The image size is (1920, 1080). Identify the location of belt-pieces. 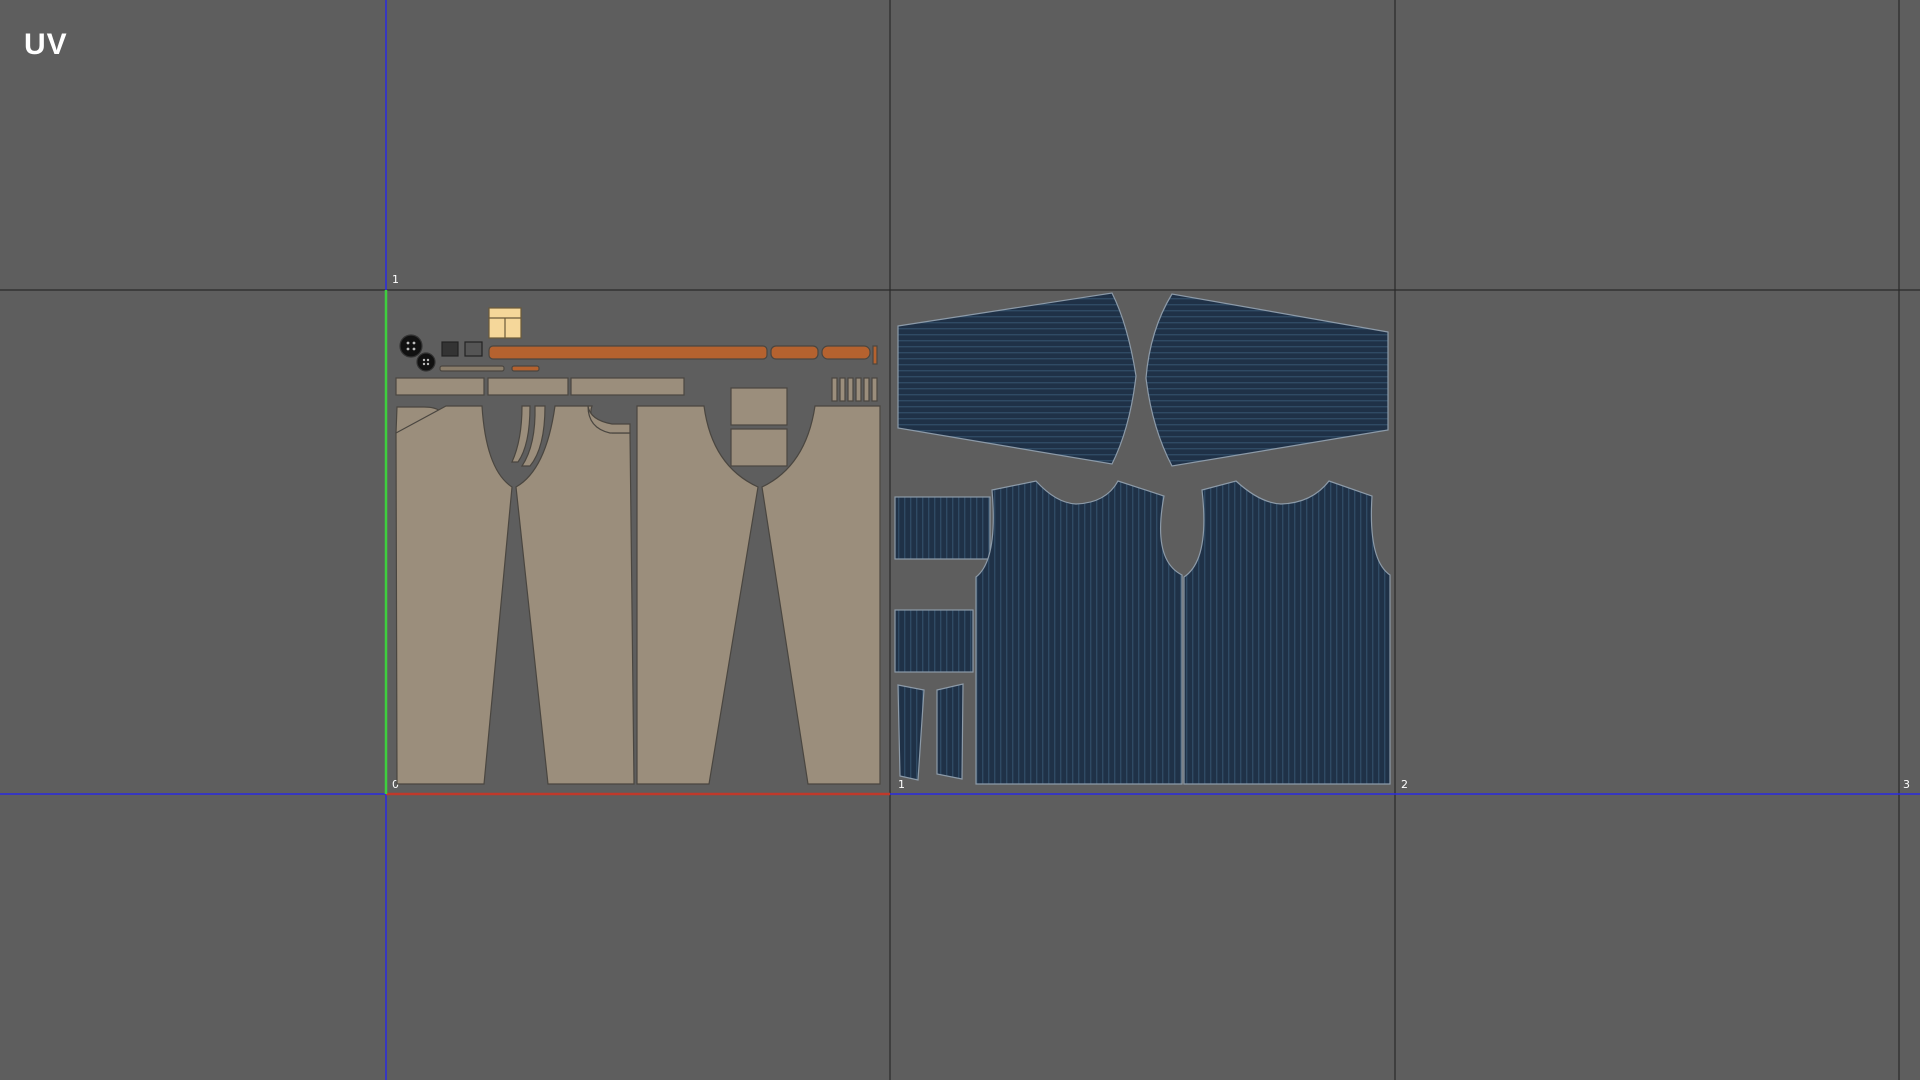
(683, 358).